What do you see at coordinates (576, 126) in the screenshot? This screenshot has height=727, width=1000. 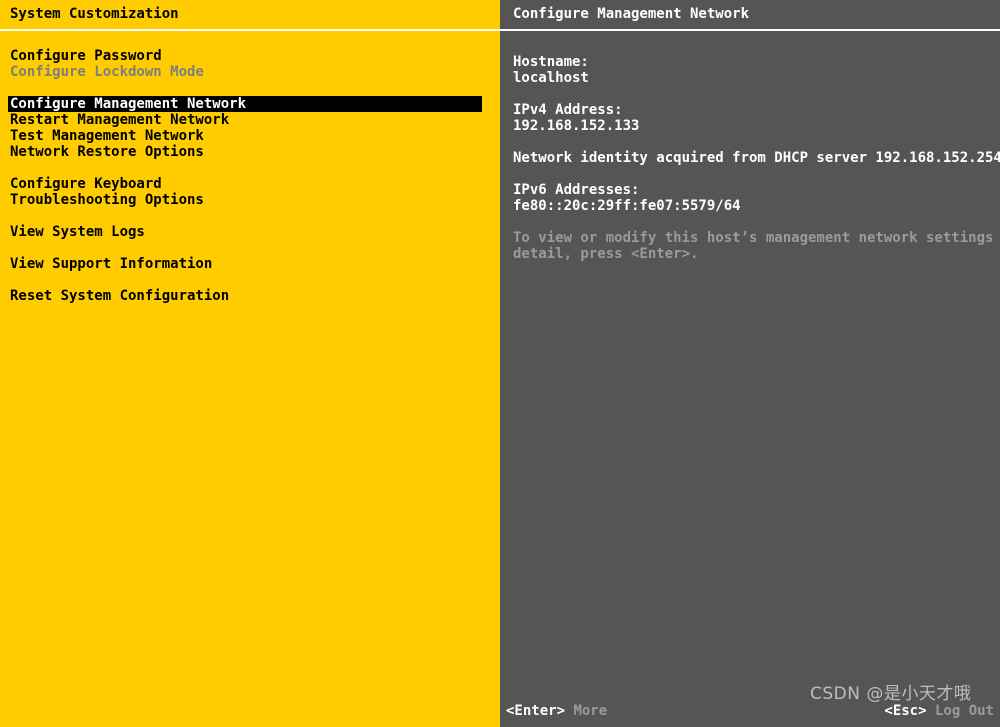 I see `info-line-192-168-152-133: 192.168.152.133` at bounding box center [576, 126].